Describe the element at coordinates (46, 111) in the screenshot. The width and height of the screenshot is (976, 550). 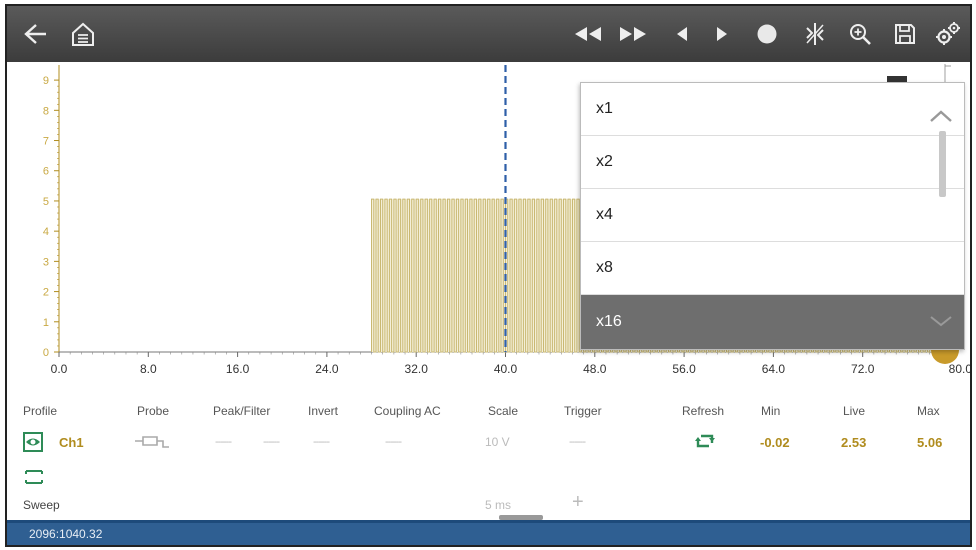
I see `y-tick-label: 8` at that location.